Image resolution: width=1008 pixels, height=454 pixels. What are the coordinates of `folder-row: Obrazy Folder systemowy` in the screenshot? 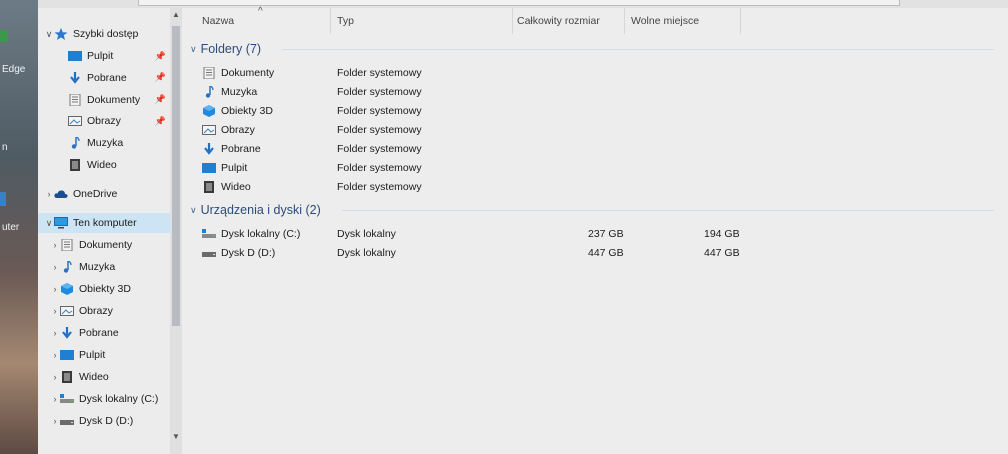 It's located at (502, 129).